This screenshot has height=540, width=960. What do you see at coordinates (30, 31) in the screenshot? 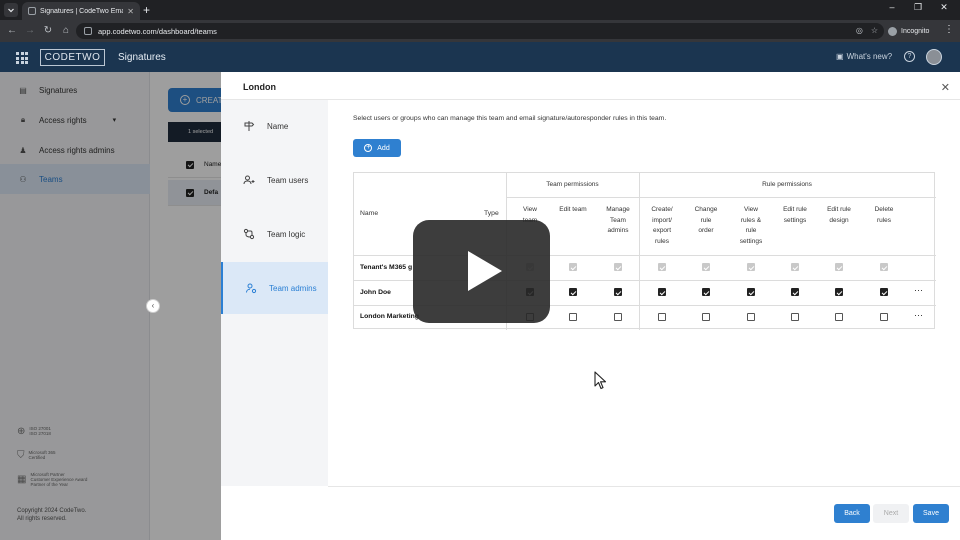
I see `forward-nav-button: →` at bounding box center [30, 31].